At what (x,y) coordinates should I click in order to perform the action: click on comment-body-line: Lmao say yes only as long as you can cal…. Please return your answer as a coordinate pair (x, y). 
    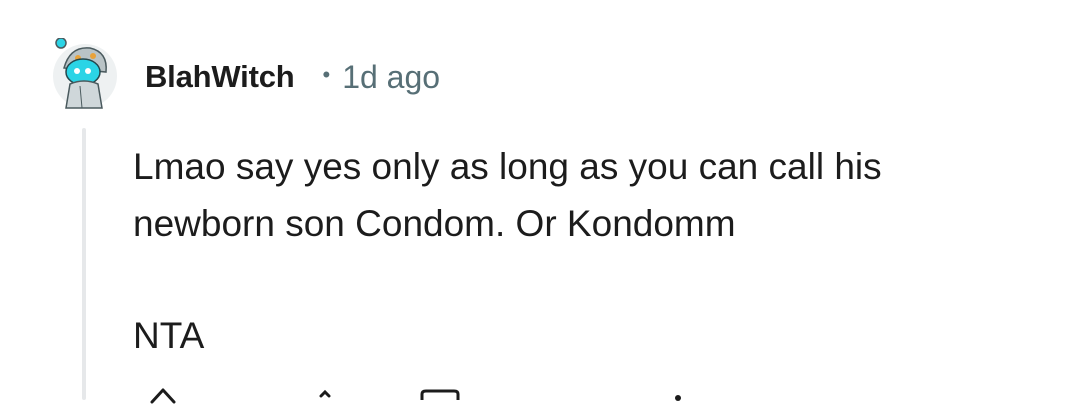
    Looking at the image, I should click on (507, 166).